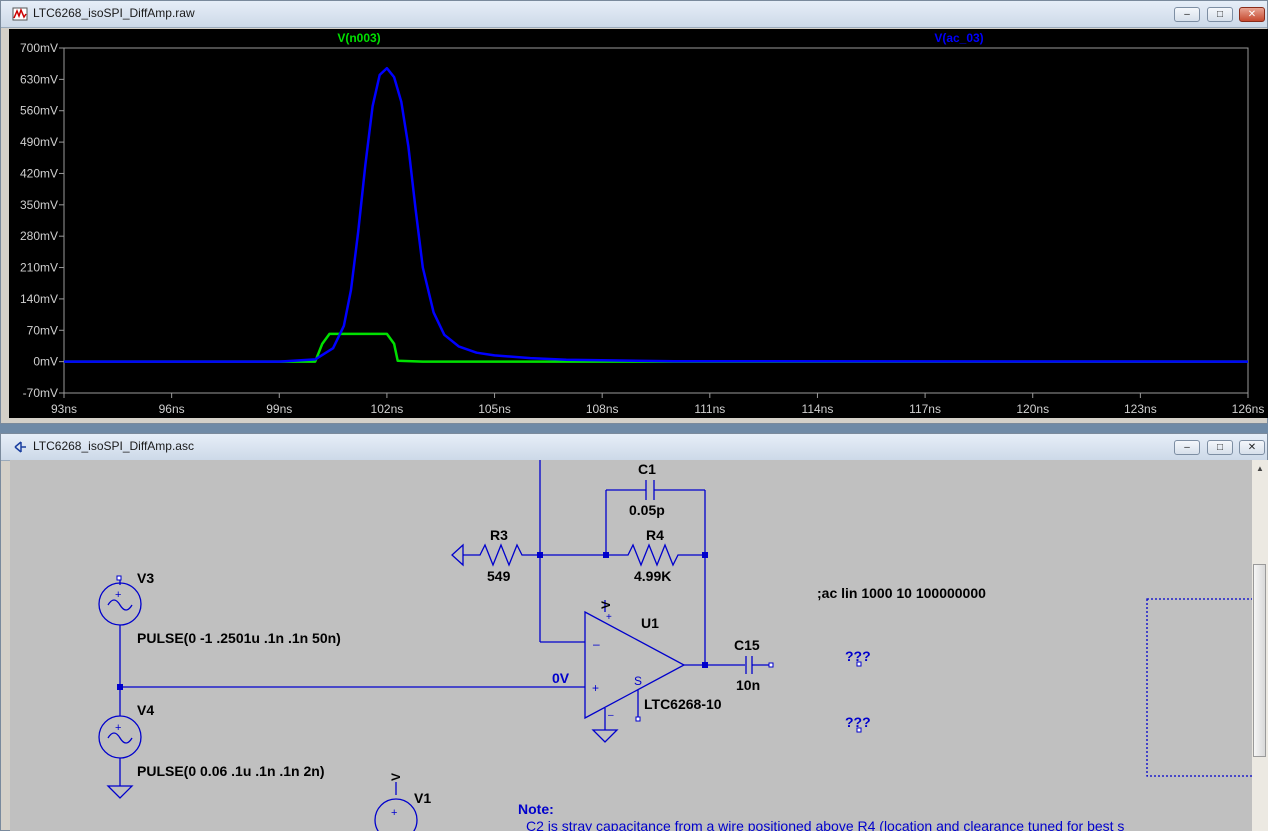  I want to click on schematic-app-icon, so click(20, 447).